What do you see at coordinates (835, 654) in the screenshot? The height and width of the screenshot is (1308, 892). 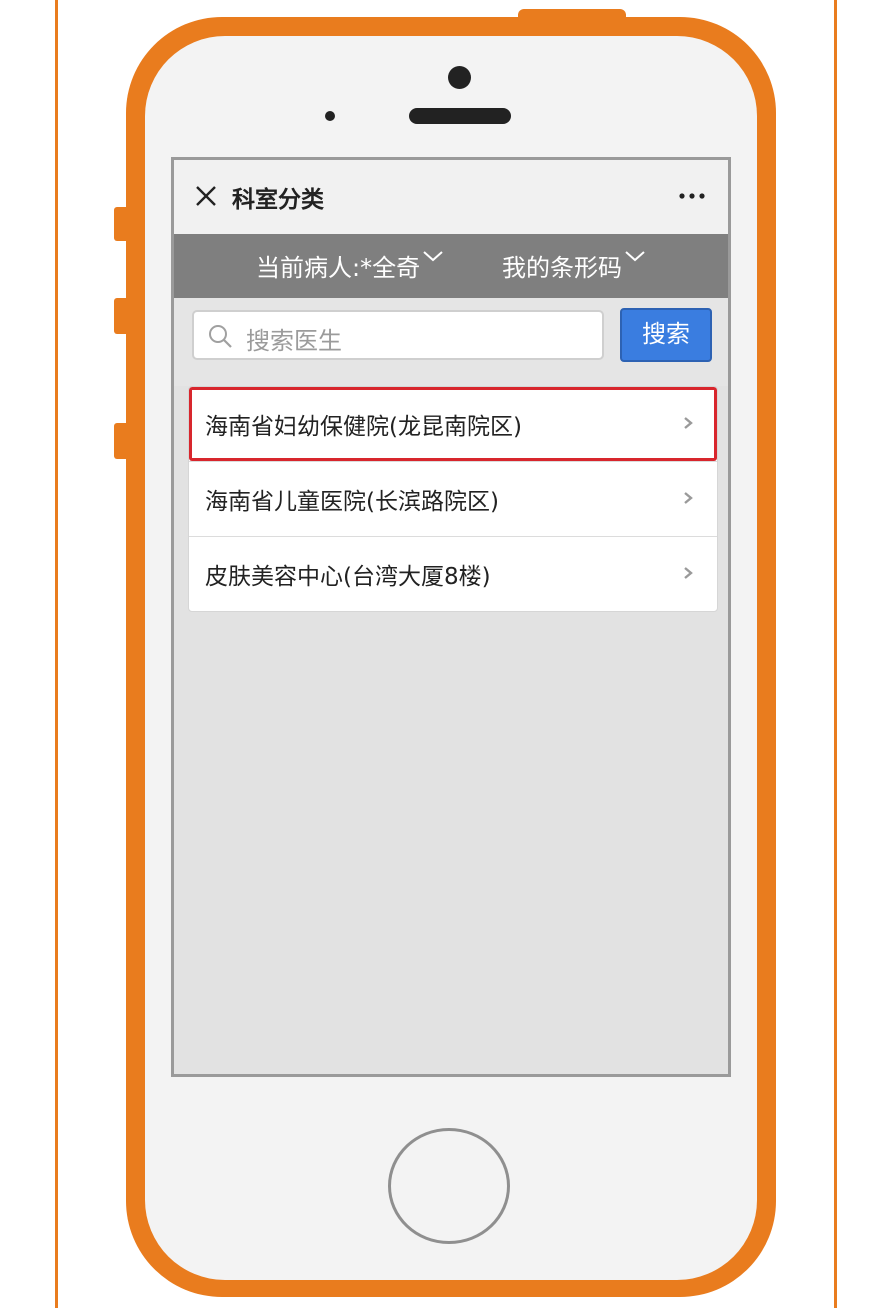 I see `frame-line-right` at bounding box center [835, 654].